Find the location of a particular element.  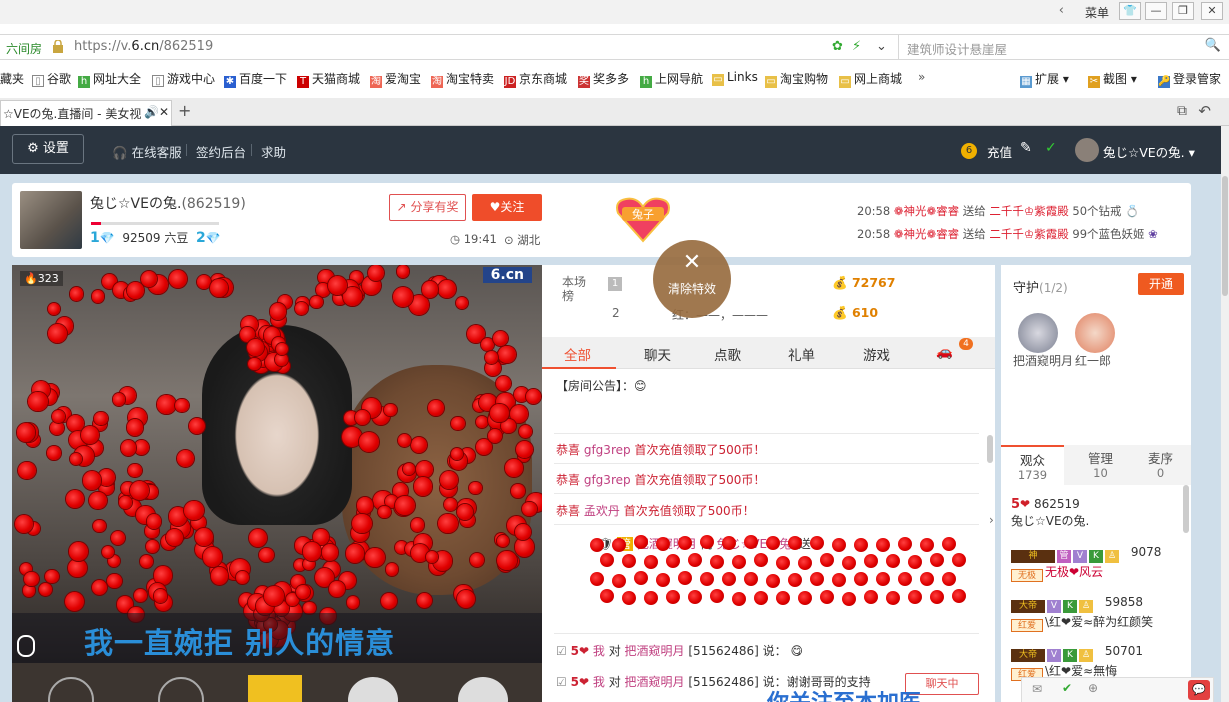

coin-icon: 6 is located at coordinates (969, 151).